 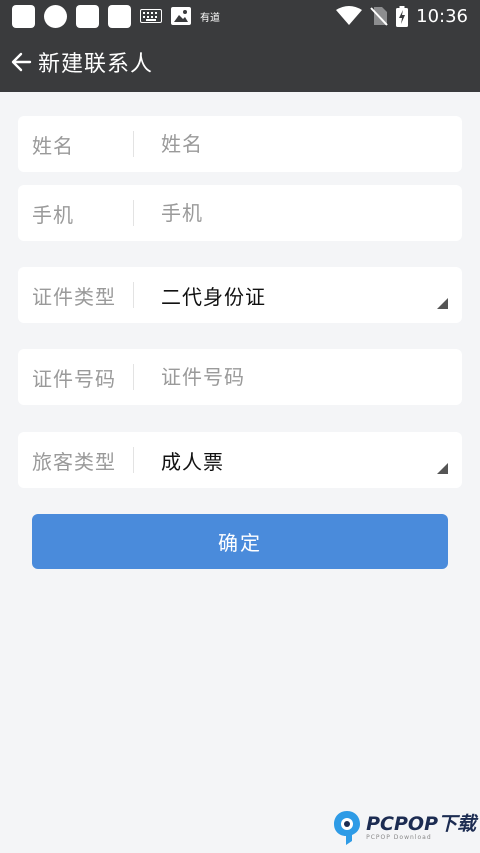 I want to click on name-row: 姓名, so click(x=240, y=144).